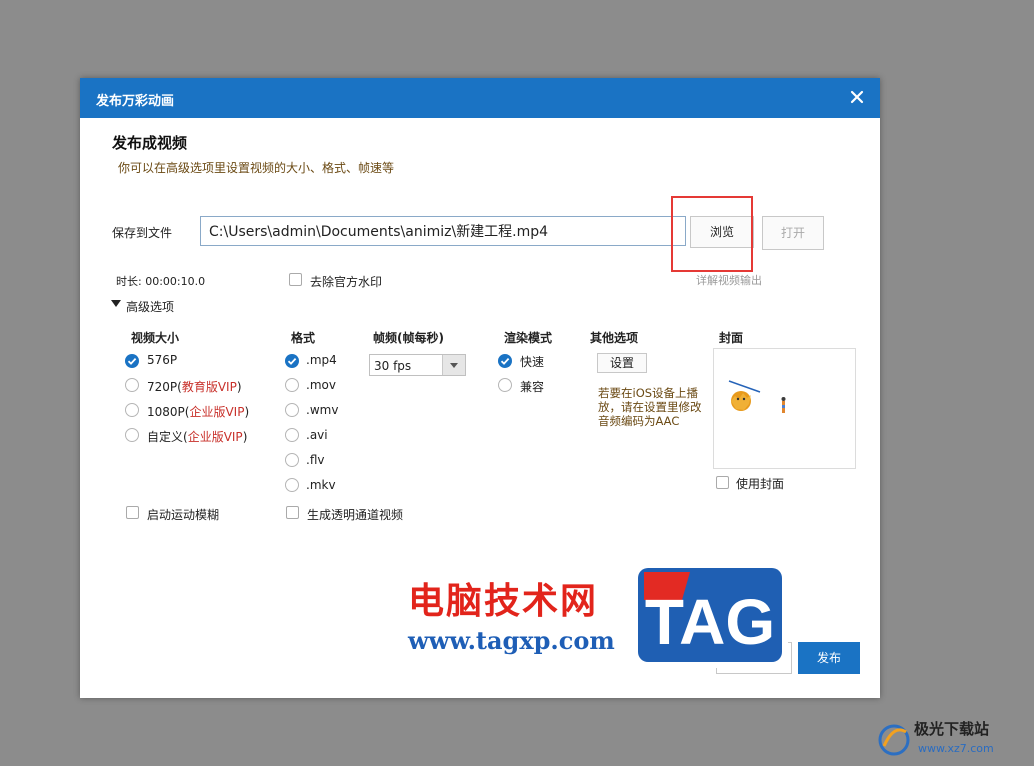 Image resolution: width=1034 pixels, height=766 pixels. What do you see at coordinates (757, 396) in the screenshot?
I see `cover-thumbnail-image` at bounding box center [757, 396].